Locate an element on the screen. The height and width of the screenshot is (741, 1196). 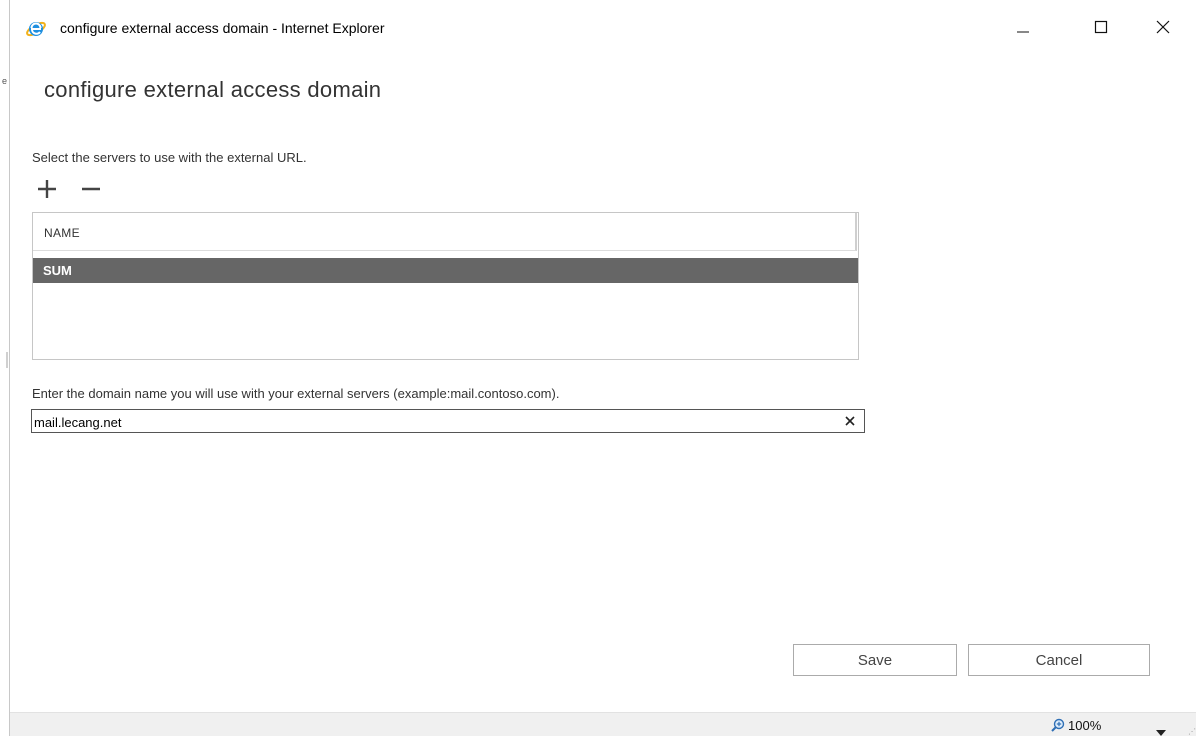
cancel-button: Cancel is located at coordinates (1059, 660).